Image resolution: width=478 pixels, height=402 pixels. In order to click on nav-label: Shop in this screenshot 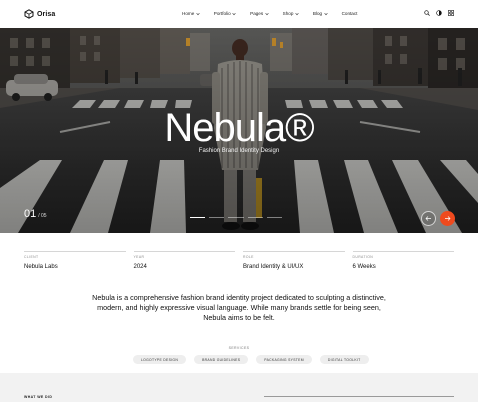, I will do `click(288, 13)`.